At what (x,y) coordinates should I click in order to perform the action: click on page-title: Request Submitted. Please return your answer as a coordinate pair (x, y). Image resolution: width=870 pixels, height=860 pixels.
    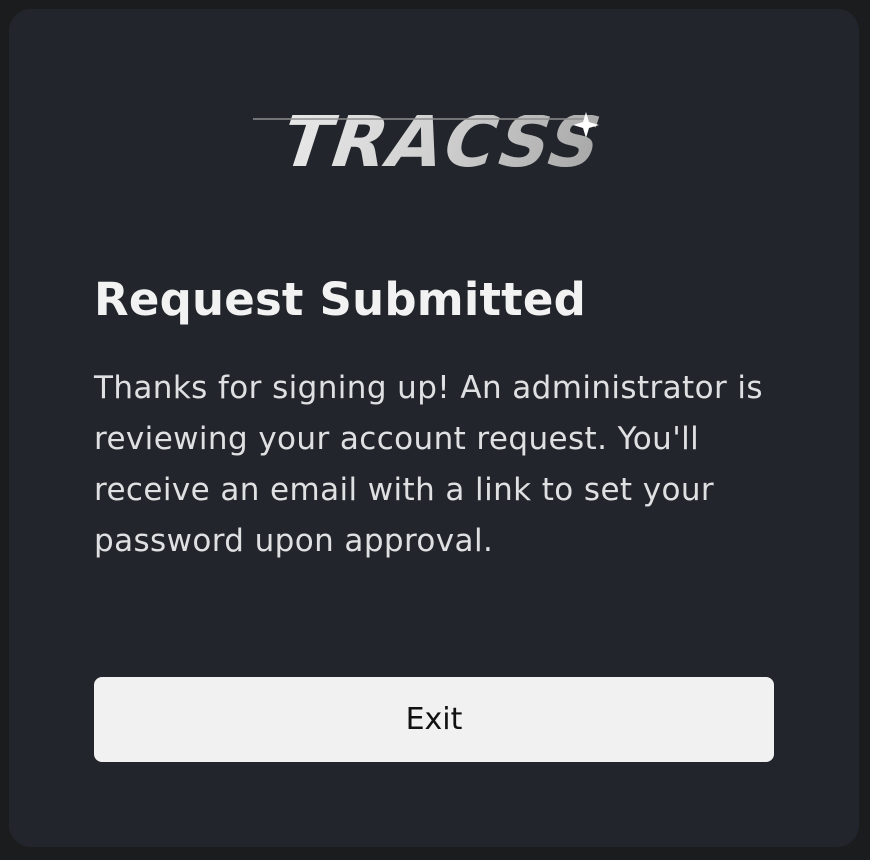
    Looking at the image, I should click on (340, 299).